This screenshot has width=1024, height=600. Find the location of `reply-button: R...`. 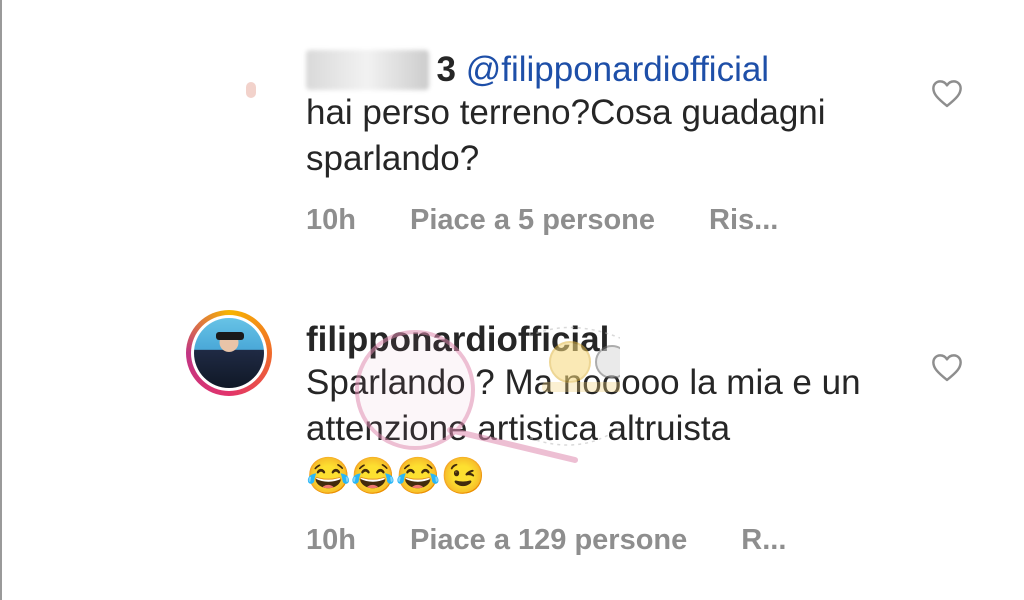

reply-button: R... is located at coordinates (763, 540).